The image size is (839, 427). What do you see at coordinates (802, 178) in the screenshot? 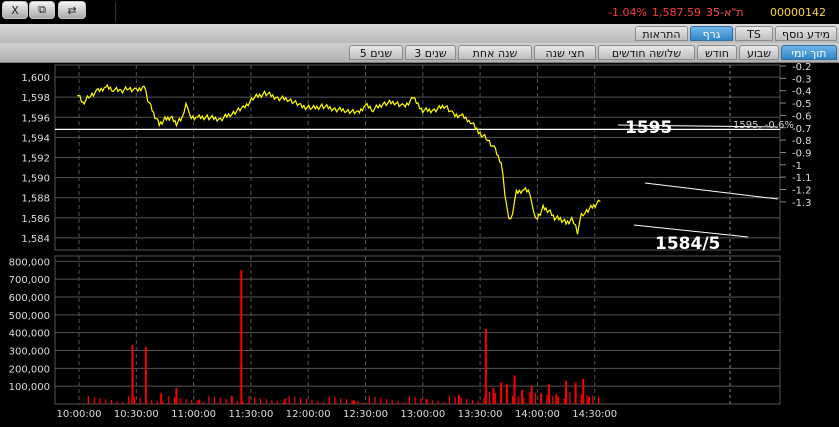
I see `percent-tick-label: -1.1` at bounding box center [802, 178].